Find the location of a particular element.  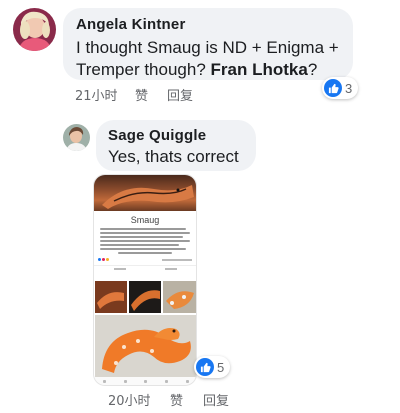

avatar-angela is located at coordinates (34, 29).